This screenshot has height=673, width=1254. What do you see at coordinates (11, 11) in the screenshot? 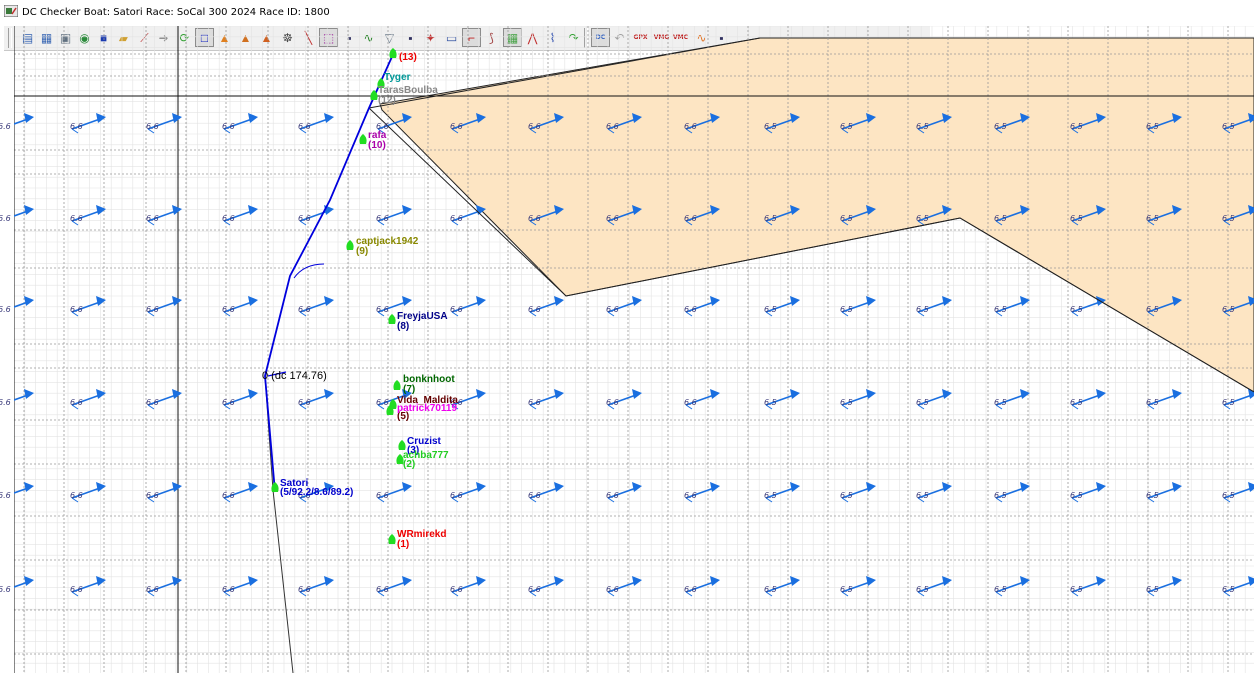
I see `app-icon` at bounding box center [11, 11].